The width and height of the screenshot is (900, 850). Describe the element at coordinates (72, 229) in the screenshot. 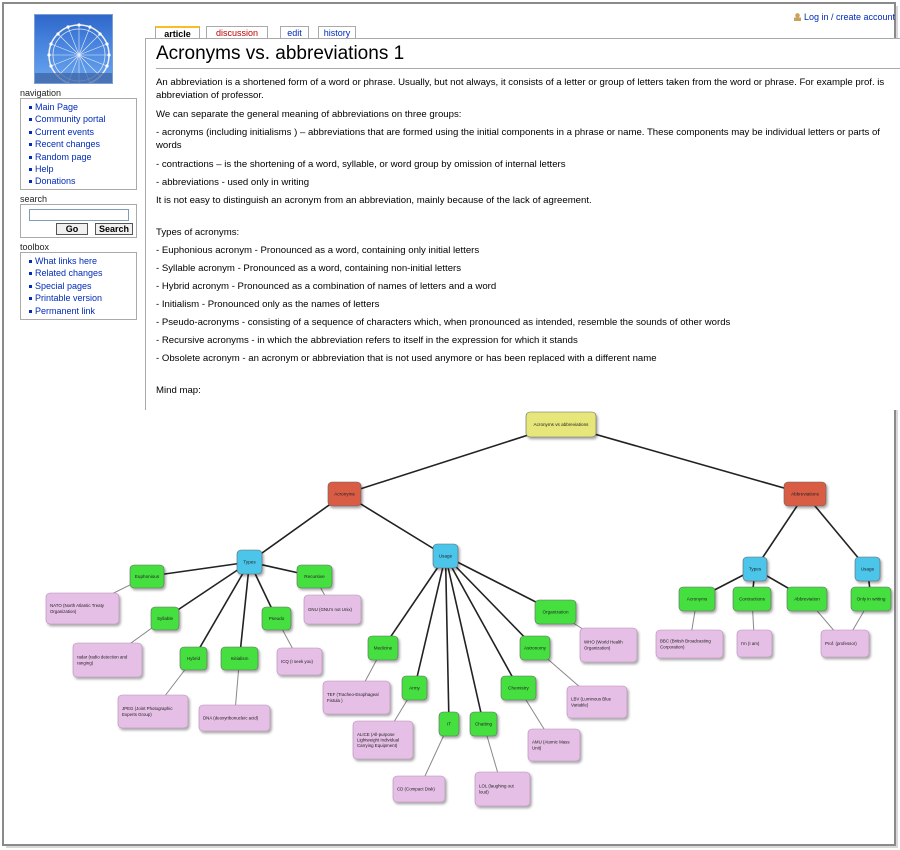

I see `go-button: Go` at that location.